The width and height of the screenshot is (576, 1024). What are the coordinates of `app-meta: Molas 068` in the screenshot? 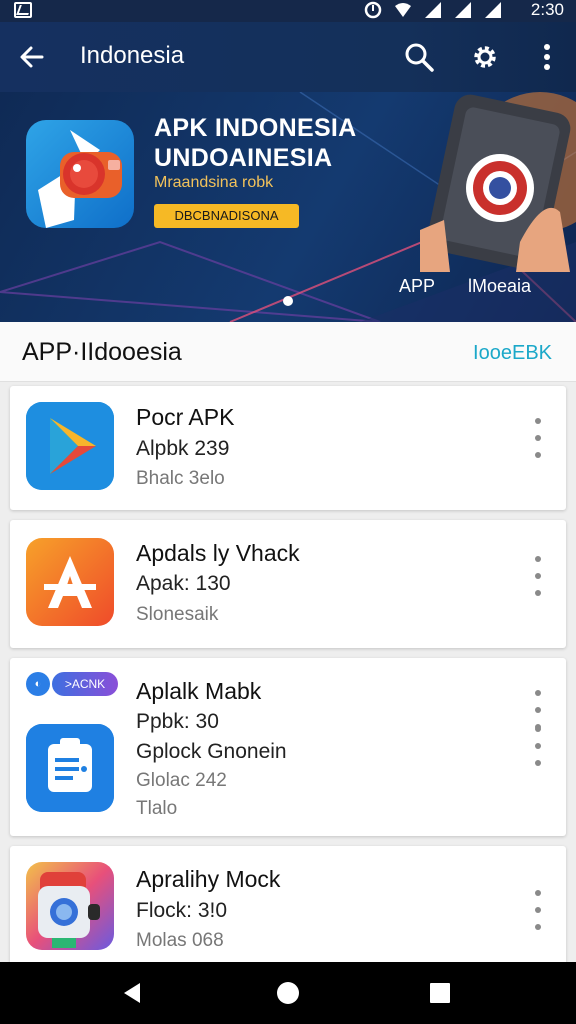 It's located at (180, 940).